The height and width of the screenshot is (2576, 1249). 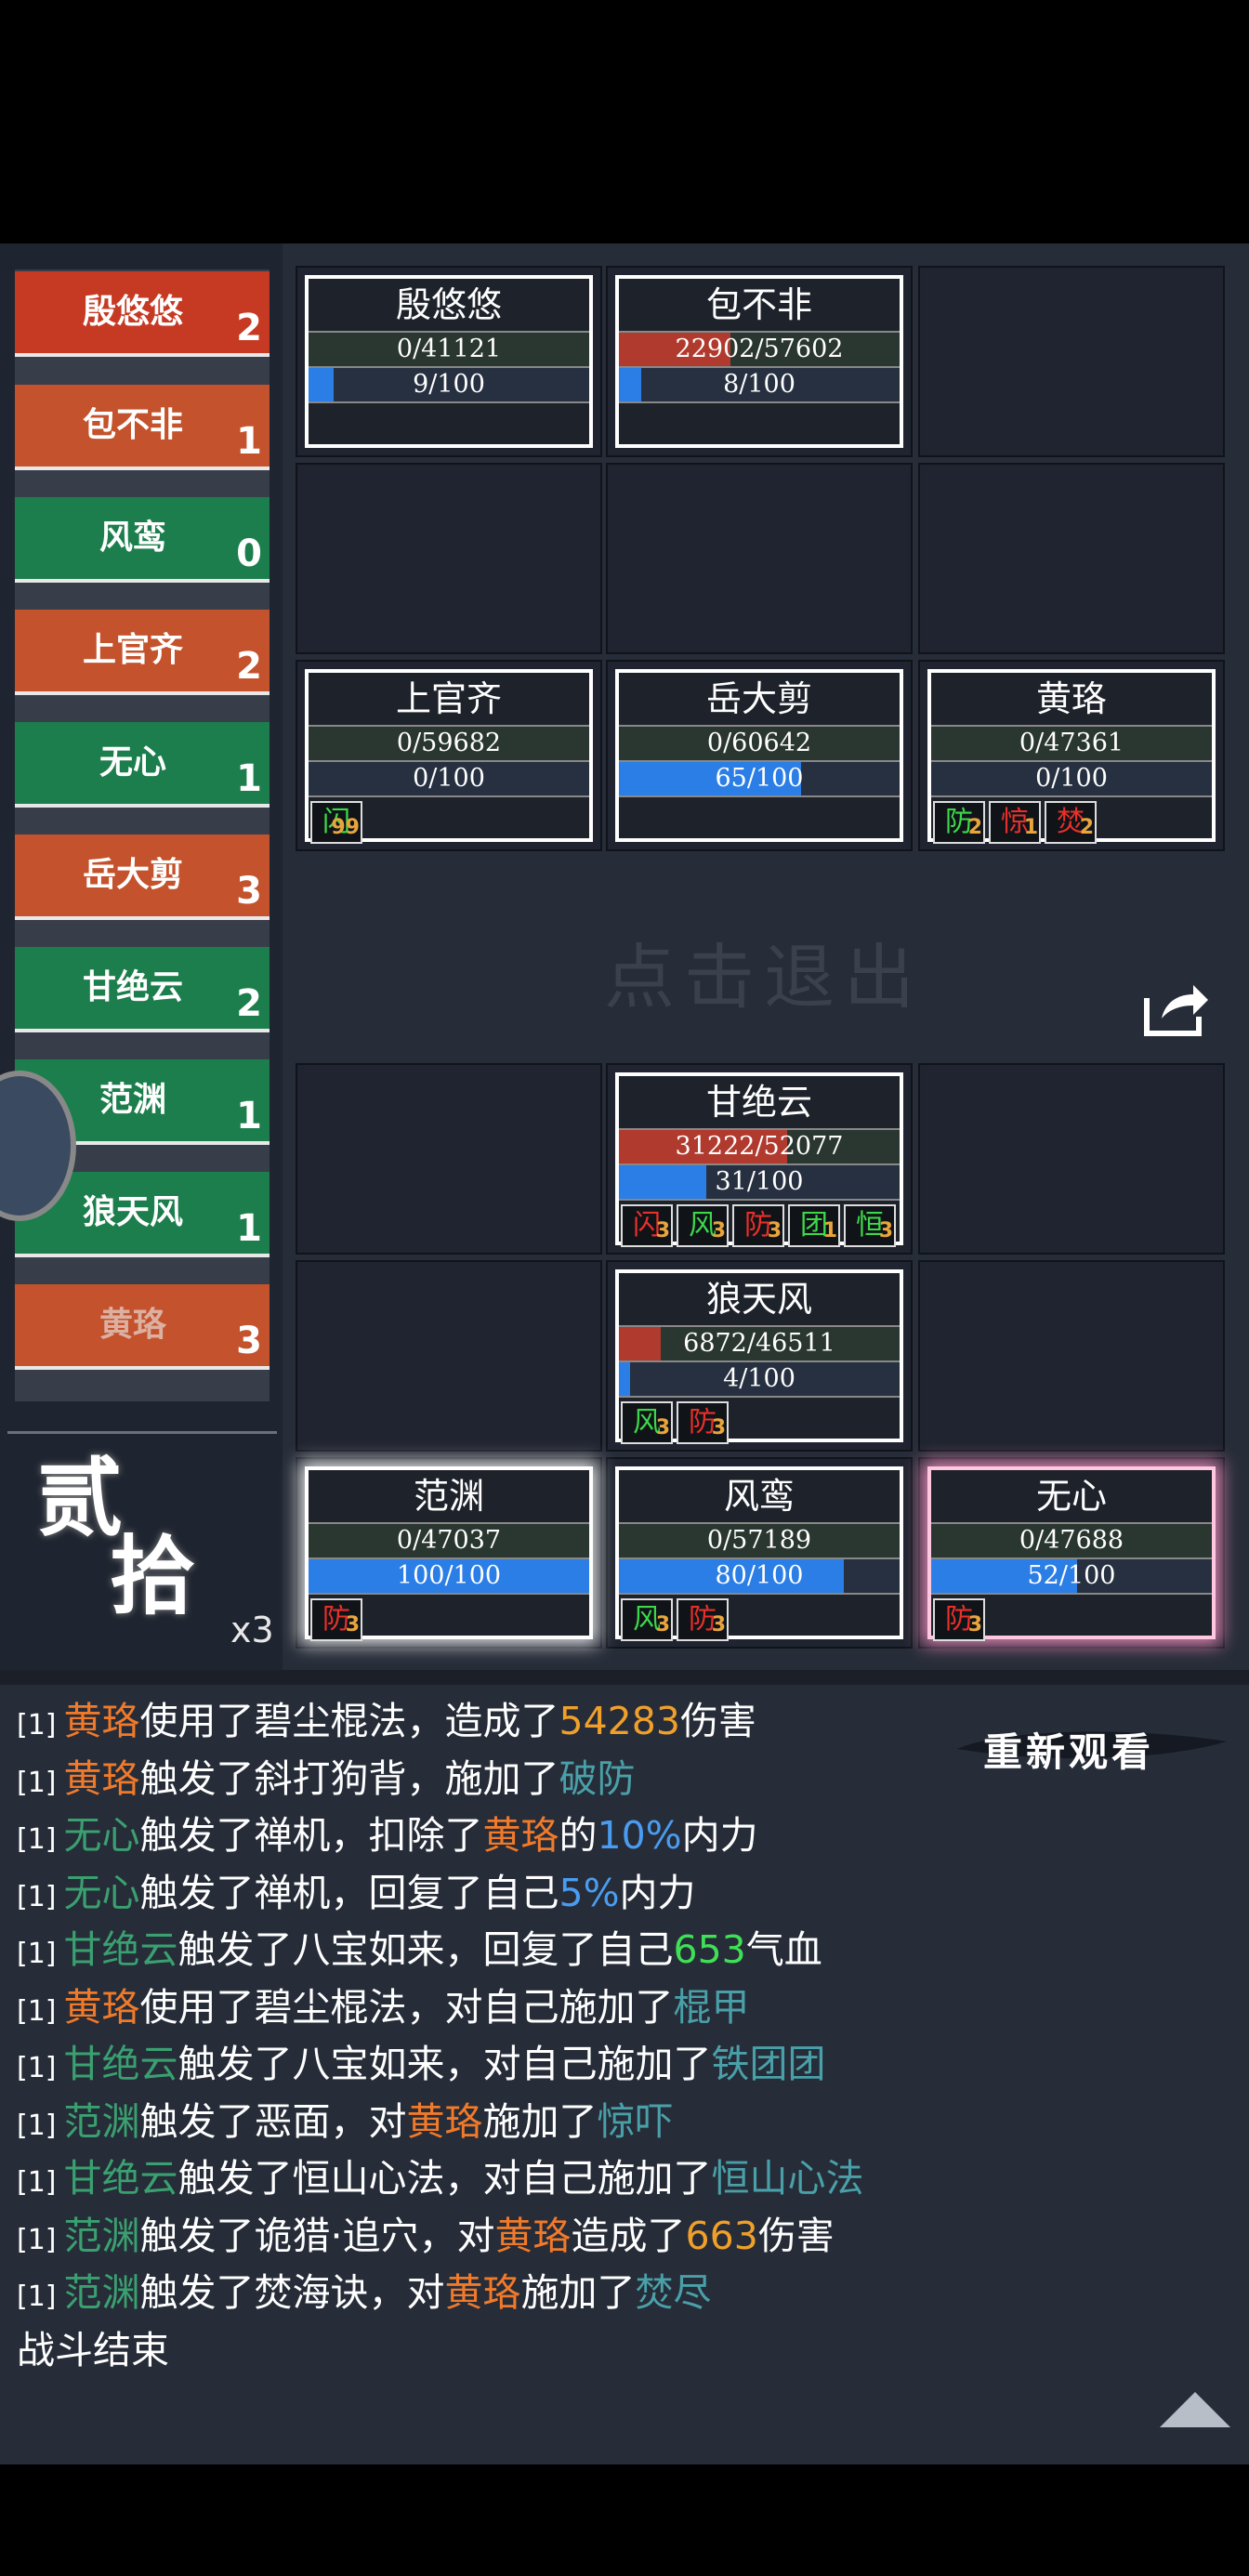 I want to click on buff-row, so click(x=759, y=820).